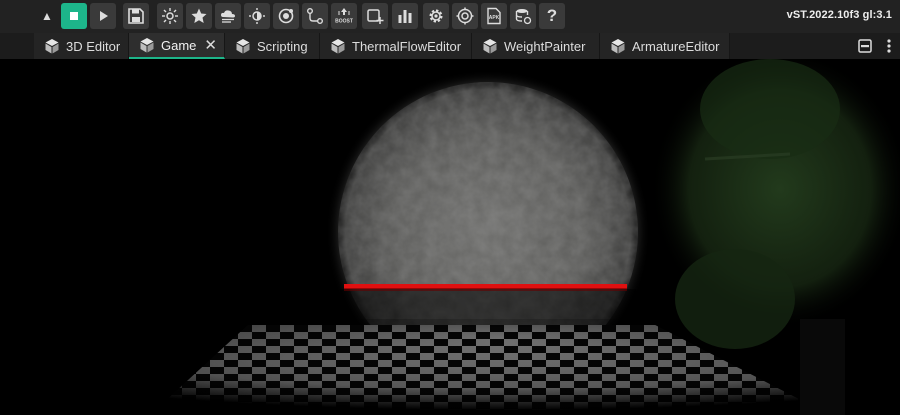 This screenshot has width=900, height=415. What do you see at coordinates (210, 45) in the screenshot?
I see `close-icon: ✕` at bounding box center [210, 45].